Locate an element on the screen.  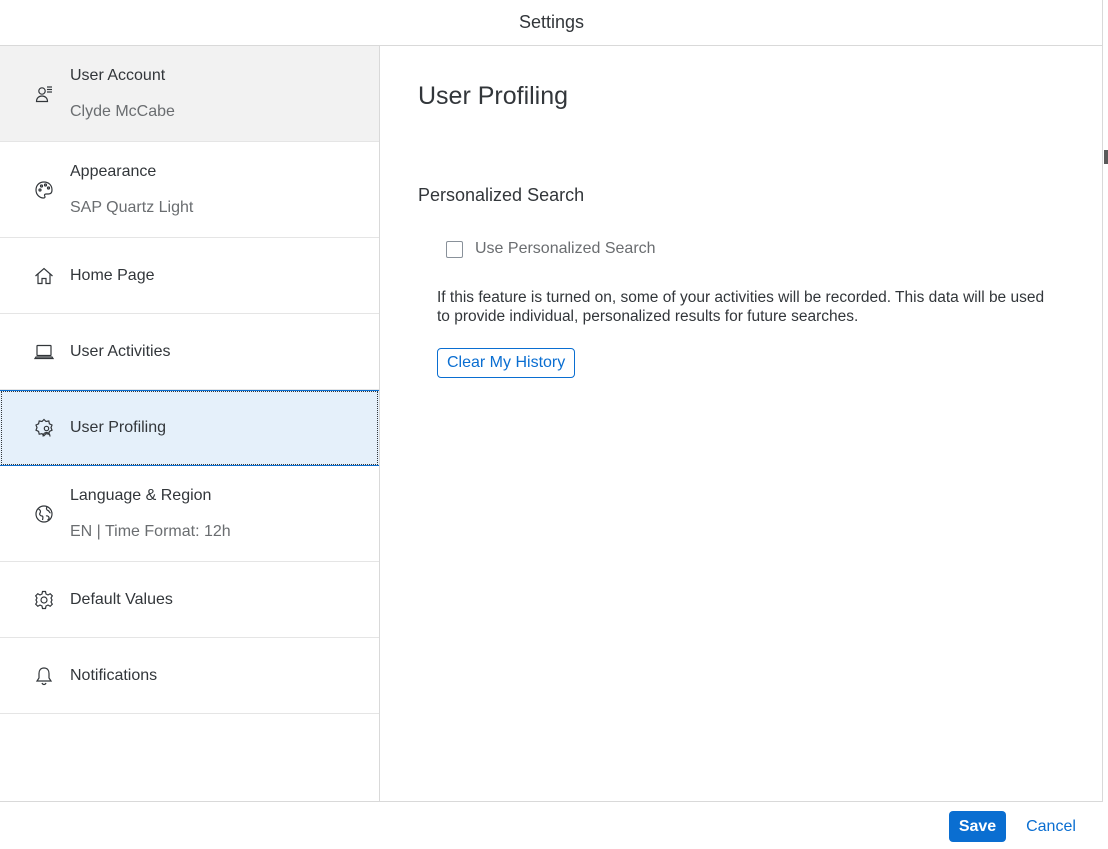
sidebar-item-title: Appearance is located at coordinates (113, 171).